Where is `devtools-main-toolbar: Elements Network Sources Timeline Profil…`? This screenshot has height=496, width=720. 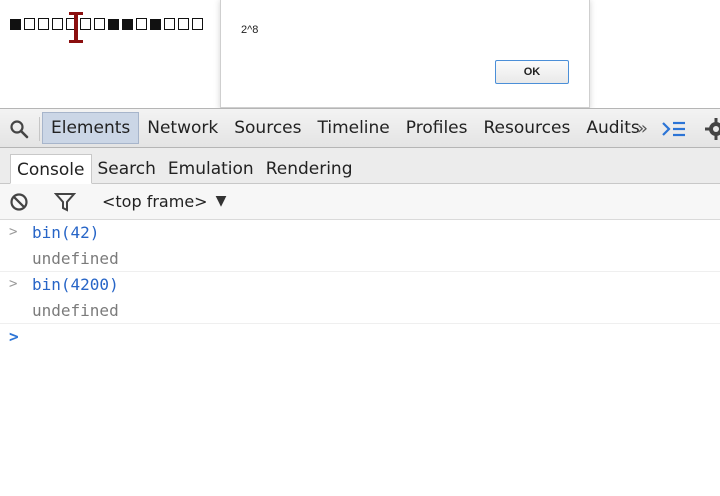
devtools-main-toolbar: Elements Network Sources Timeline Profil… is located at coordinates (360, 128).